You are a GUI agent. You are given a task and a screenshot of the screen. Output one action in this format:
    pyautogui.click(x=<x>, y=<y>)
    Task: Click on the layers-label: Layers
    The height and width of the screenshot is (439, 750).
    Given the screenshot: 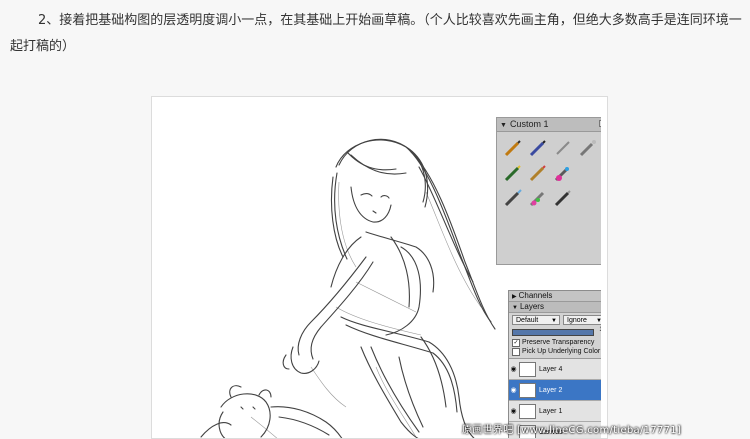 What is the action you would take?
    pyautogui.click(x=531, y=306)
    